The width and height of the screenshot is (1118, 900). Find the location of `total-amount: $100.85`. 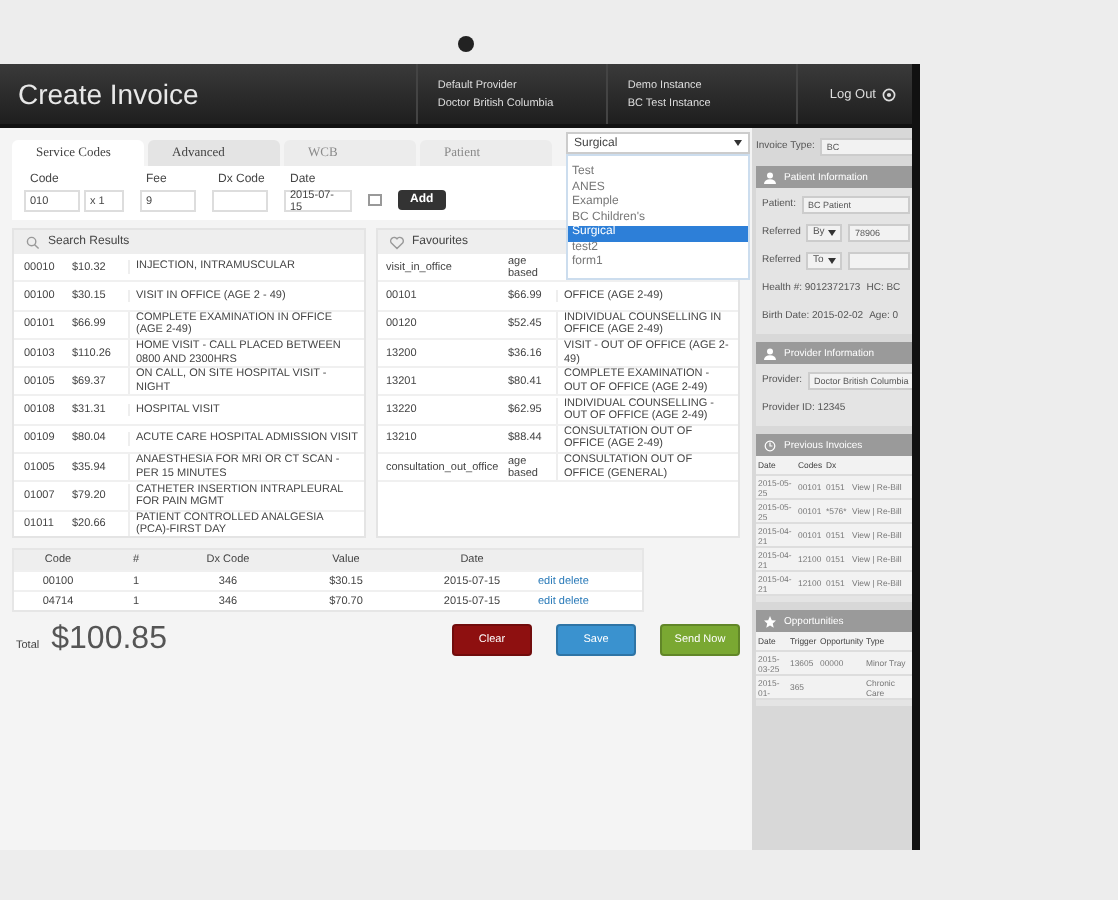

total-amount: $100.85 is located at coordinates (110, 640).